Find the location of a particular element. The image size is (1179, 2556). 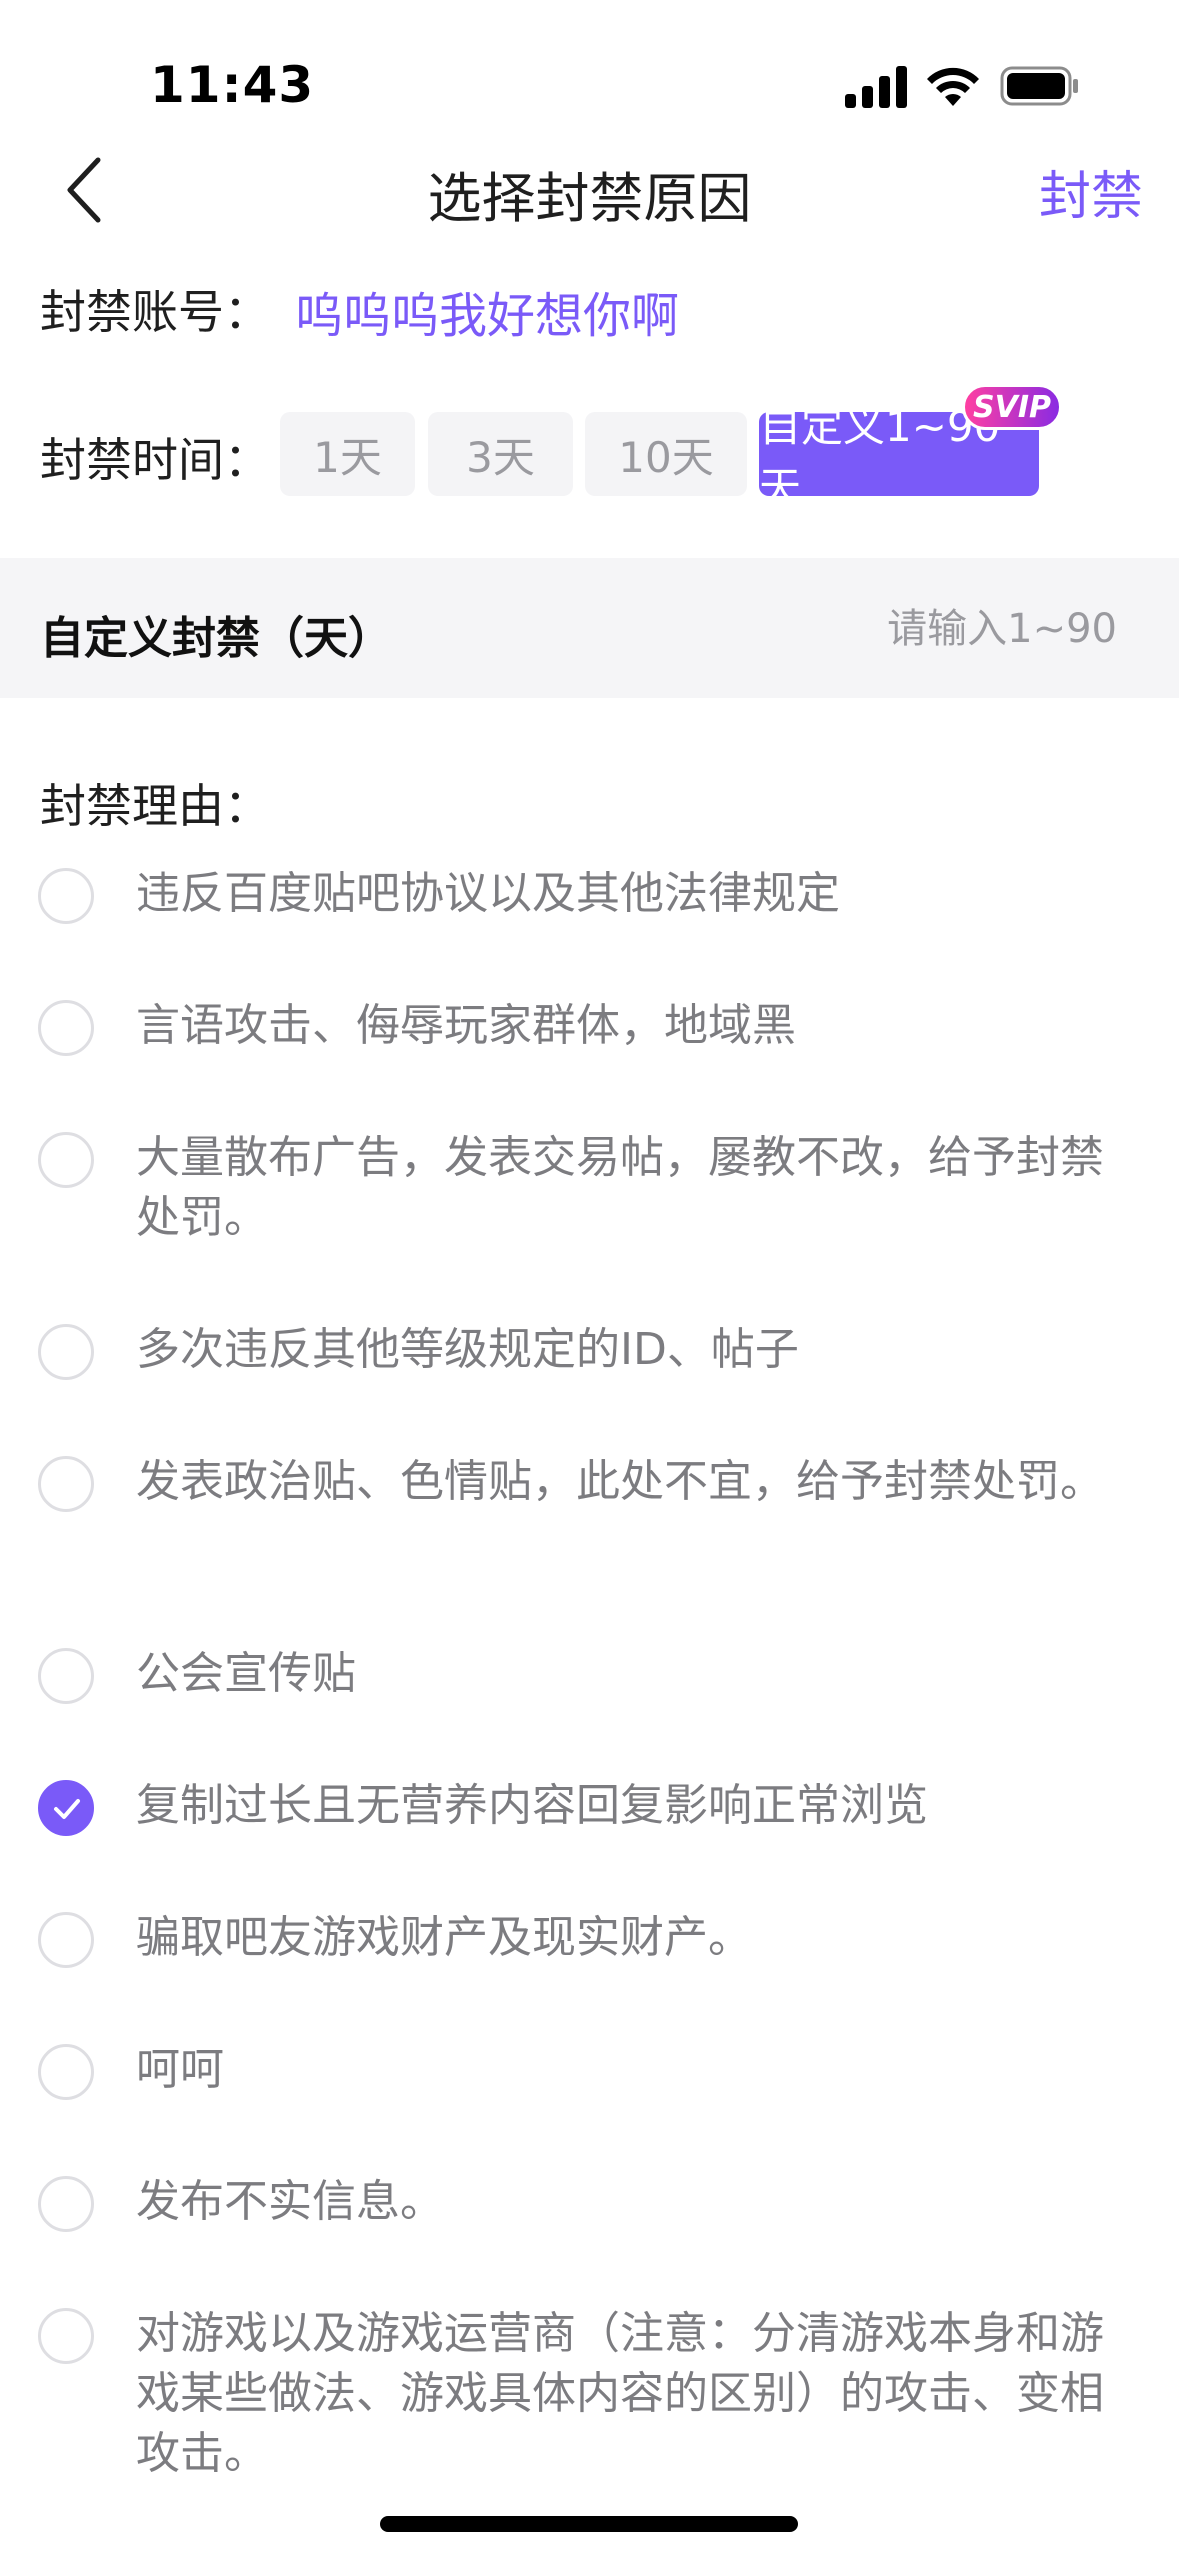

status-bar: 11:43 is located at coordinates (589, 75).